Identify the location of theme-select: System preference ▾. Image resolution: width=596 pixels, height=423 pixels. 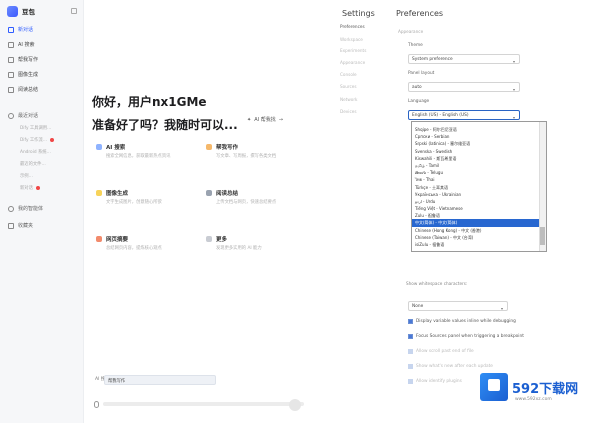
(464, 59).